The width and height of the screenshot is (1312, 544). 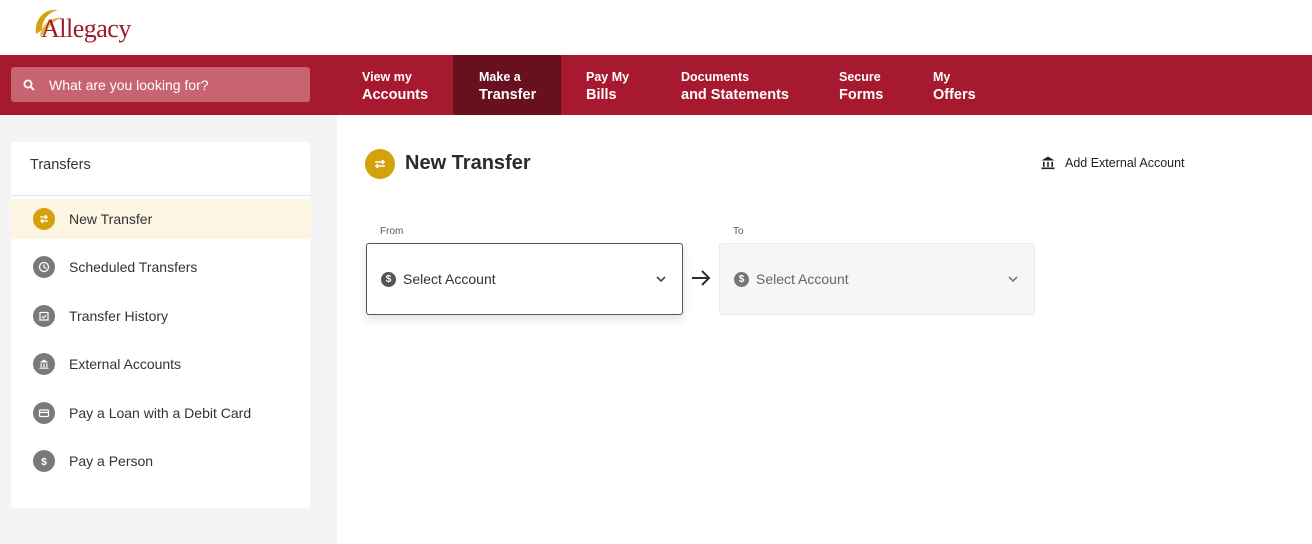 I want to click on sidebar-item-pay-loan-debit-card: Pay a Loan with a Debit Card, so click(x=160, y=413).